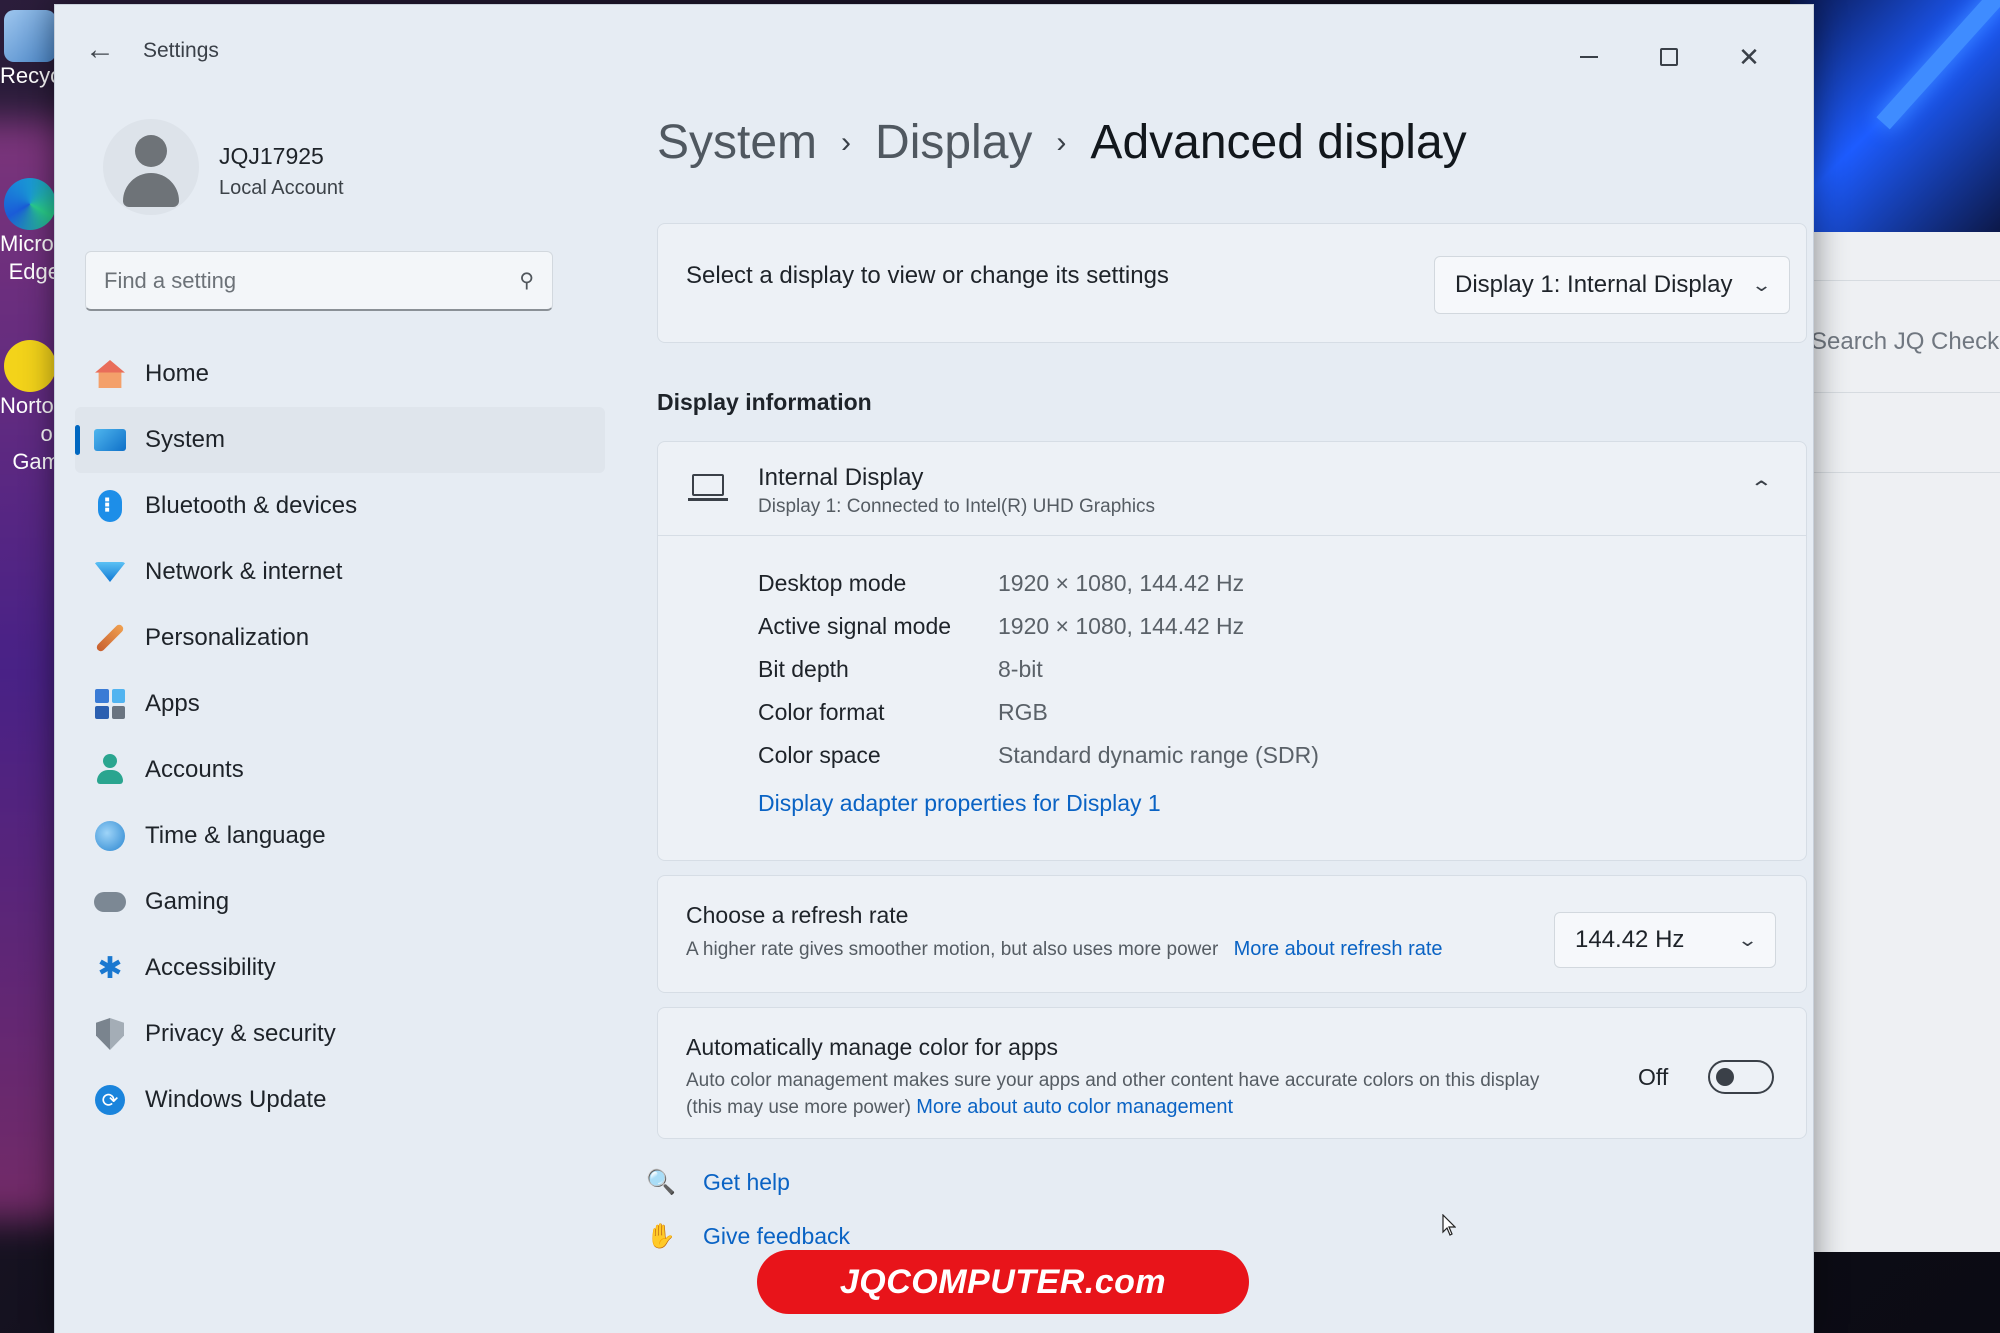  Describe the element at coordinates (340, 1100) in the screenshot. I see `sidebar-item-windows-update: ⟳ Windows Update` at that location.